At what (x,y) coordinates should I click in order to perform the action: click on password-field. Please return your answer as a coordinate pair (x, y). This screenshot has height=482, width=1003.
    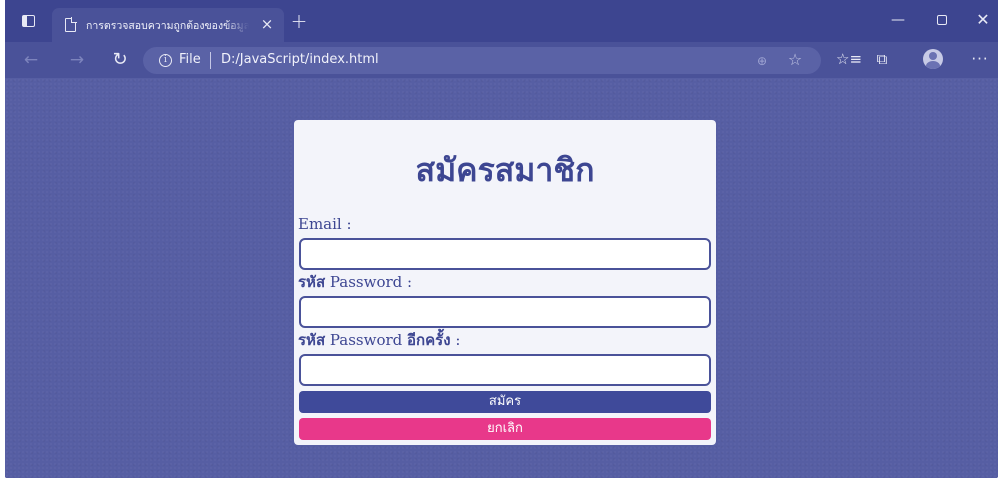
    Looking at the image, I should click on (505, 312).